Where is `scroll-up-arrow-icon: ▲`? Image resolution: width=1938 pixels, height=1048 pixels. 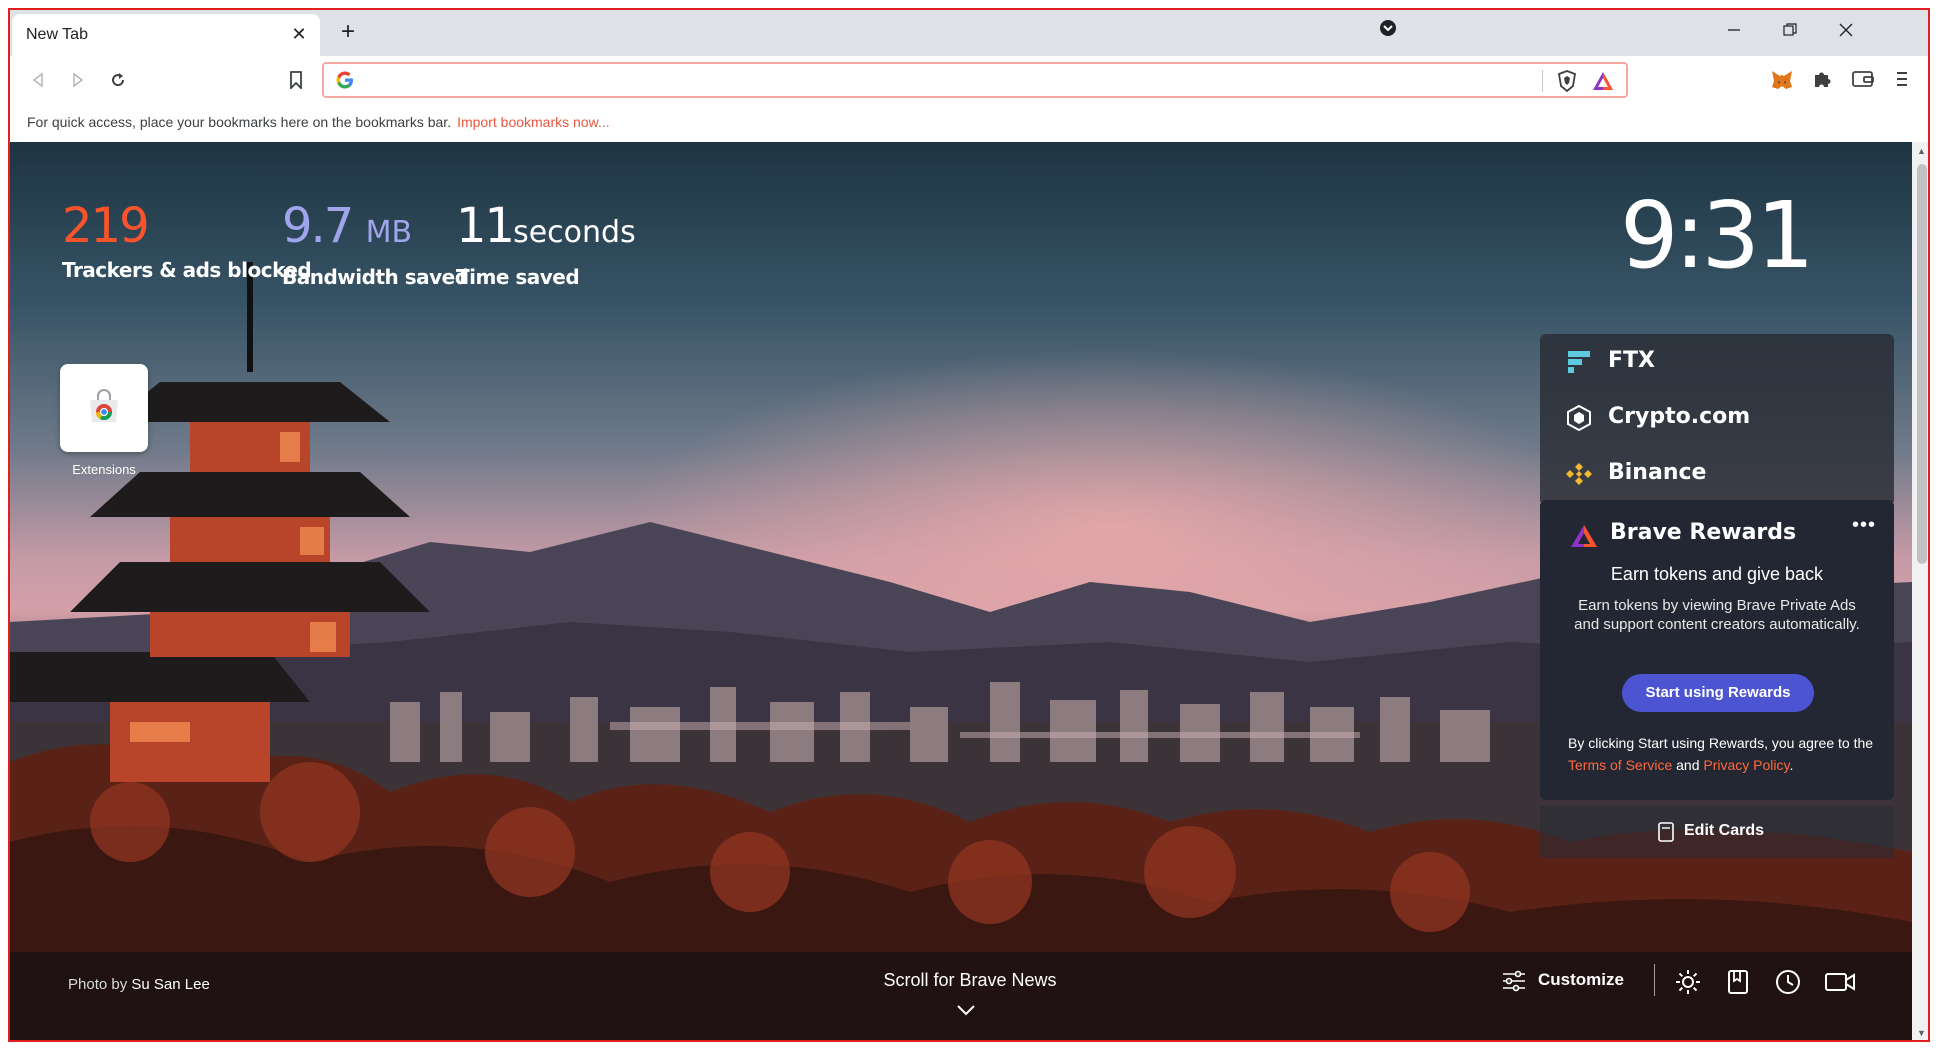
scroll-up-arrow-icon: ▲ is located at coordinates (1921, 151).